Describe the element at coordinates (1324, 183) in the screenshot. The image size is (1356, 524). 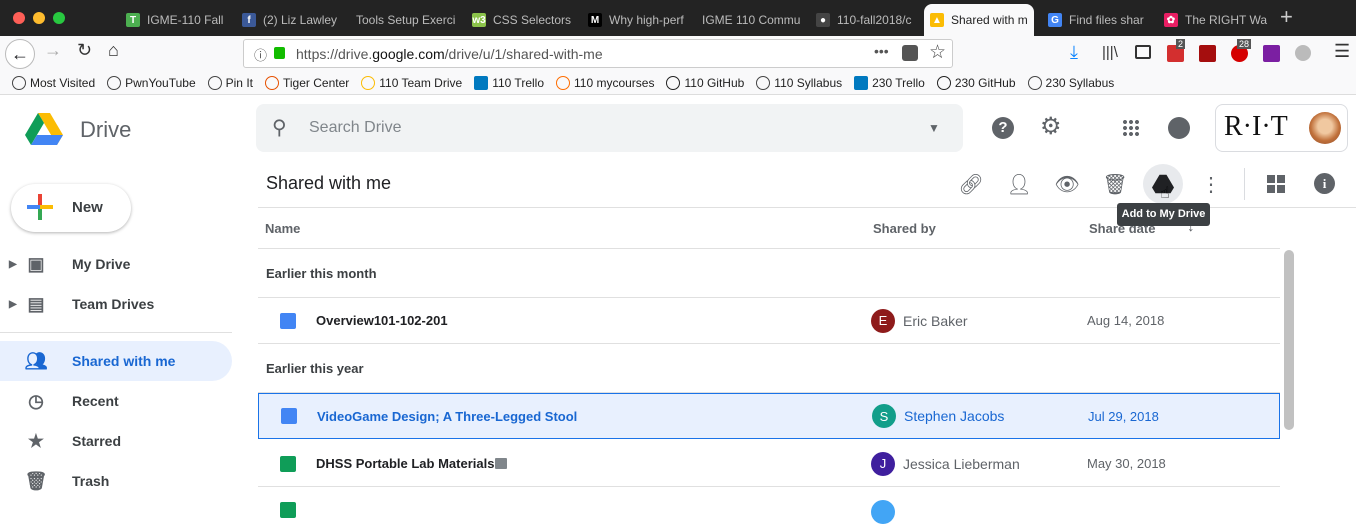
I see `details-icon: i` at that location.